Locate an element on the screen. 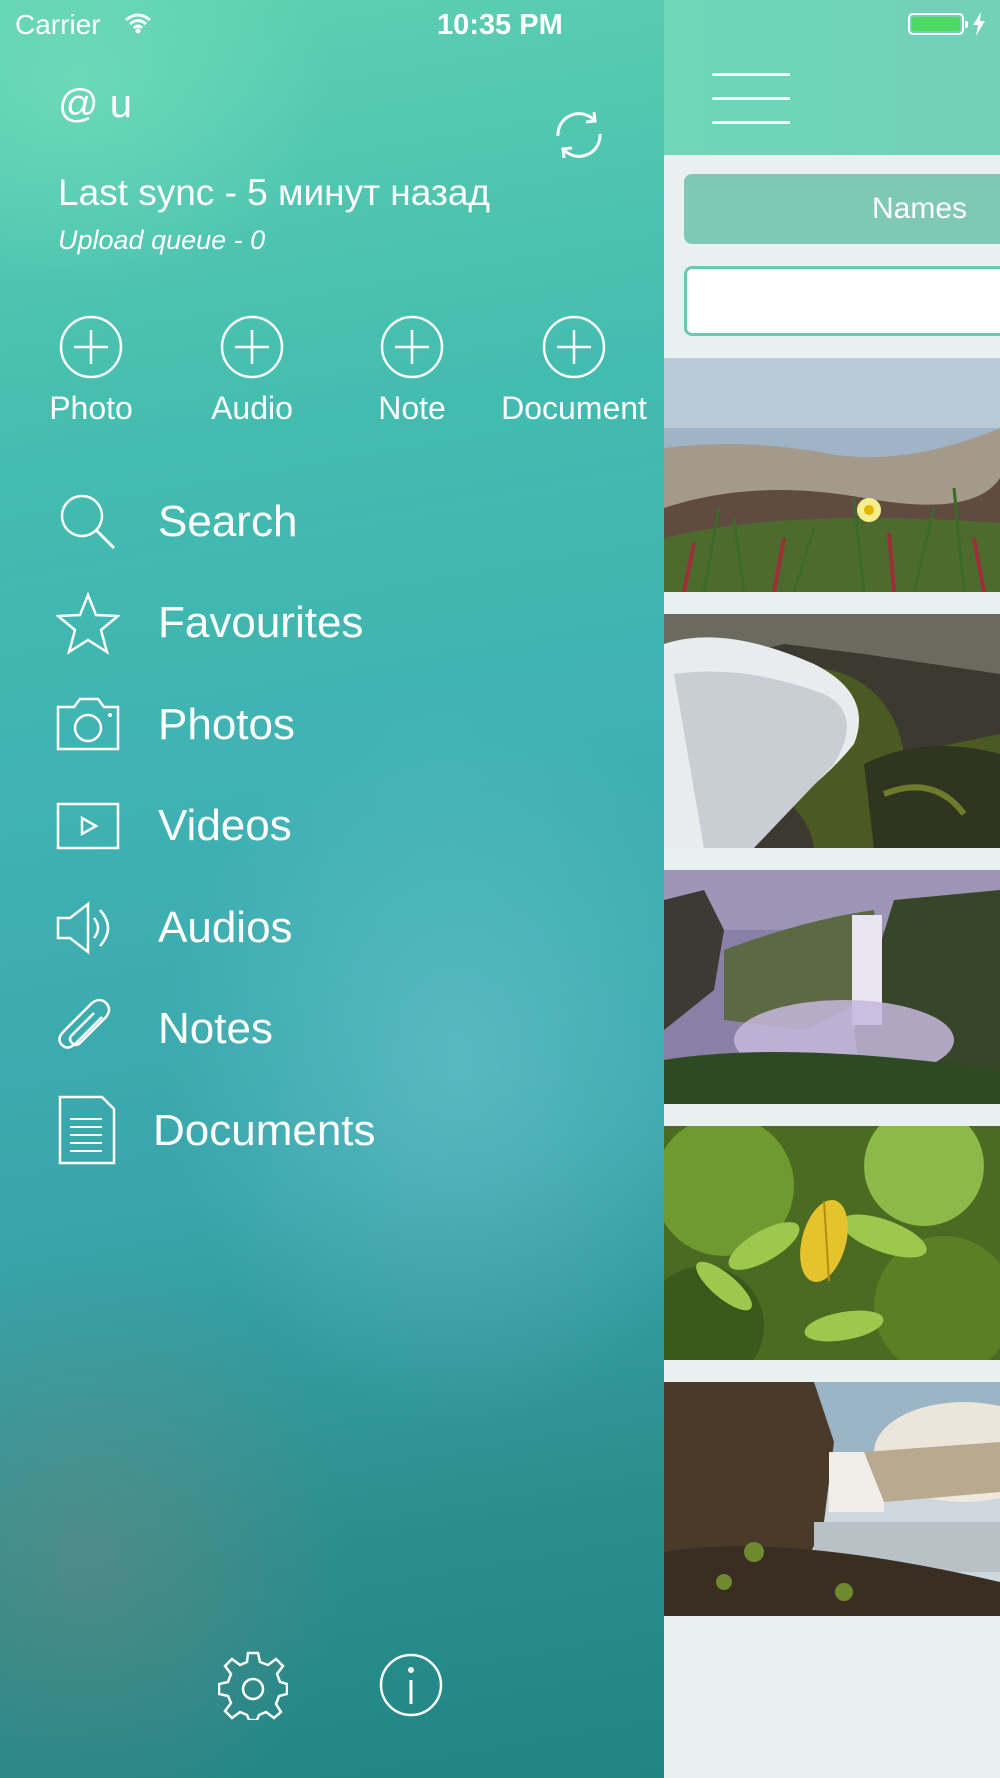  menu-item-favourites: Favourites is located at coordinates (336, 623).